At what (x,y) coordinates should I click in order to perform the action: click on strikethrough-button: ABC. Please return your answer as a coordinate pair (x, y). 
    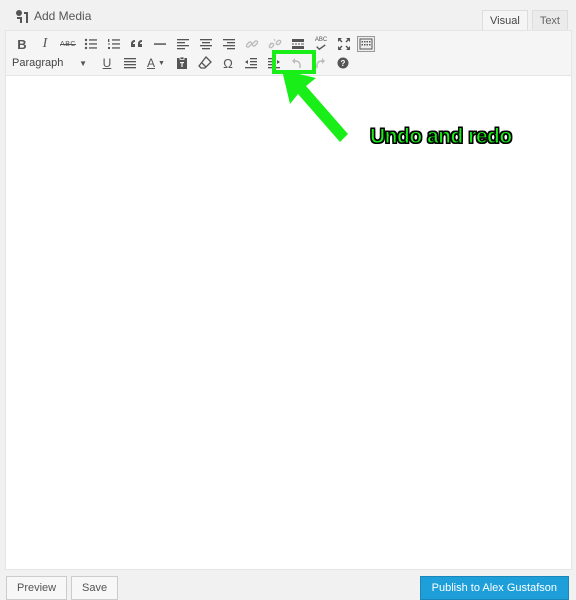
    Looking at the image, I should click on (68, 44).